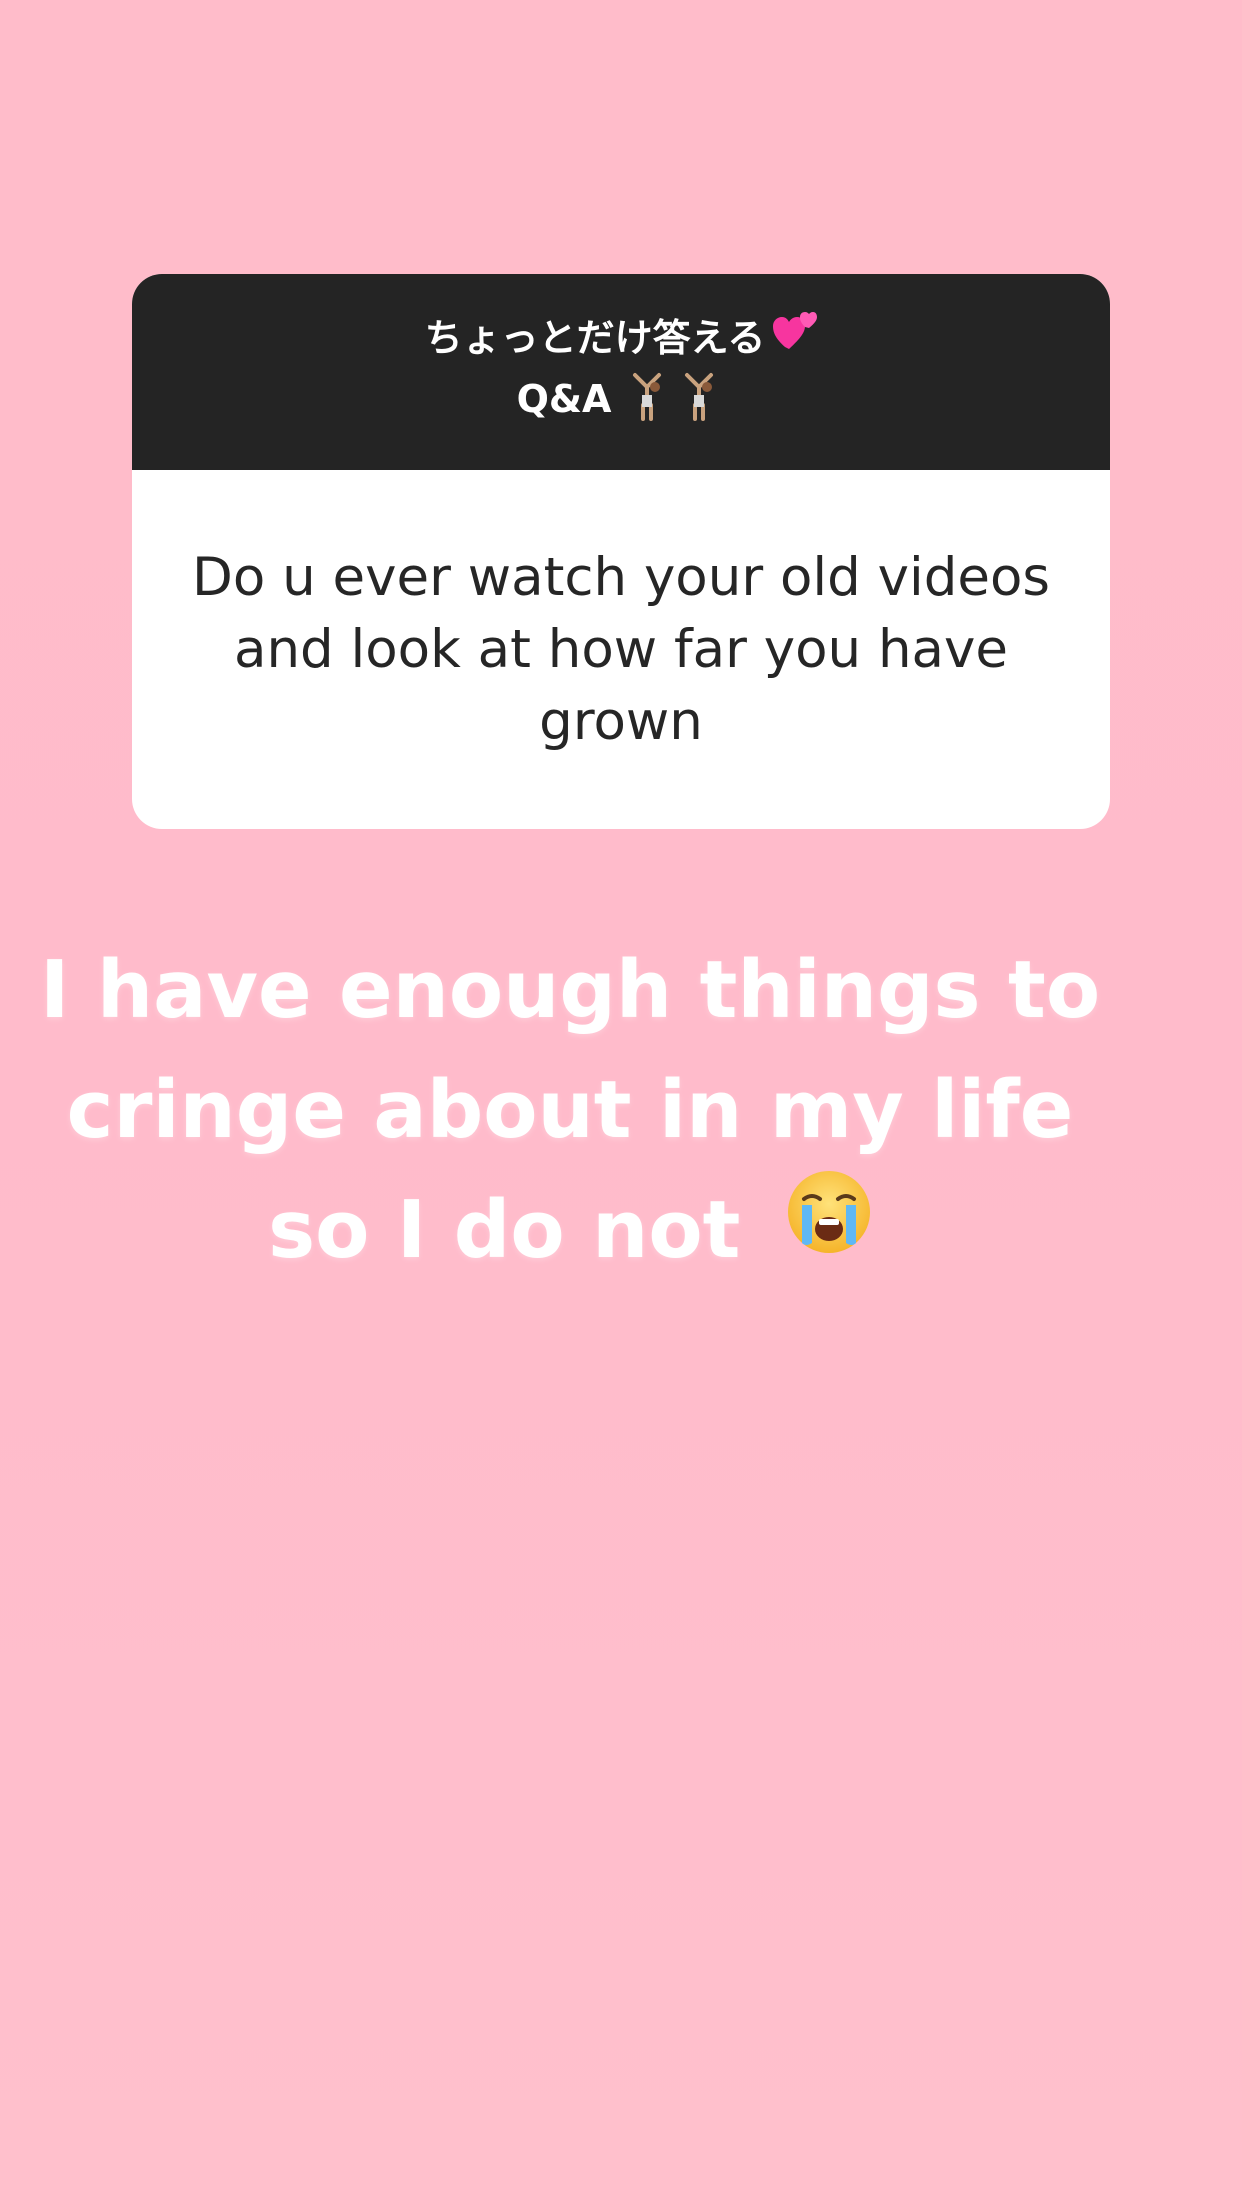 This screenshot has width=1242, height=2208. I want to click on answer-line-2: cringe about in my life, so click(570, 1110).